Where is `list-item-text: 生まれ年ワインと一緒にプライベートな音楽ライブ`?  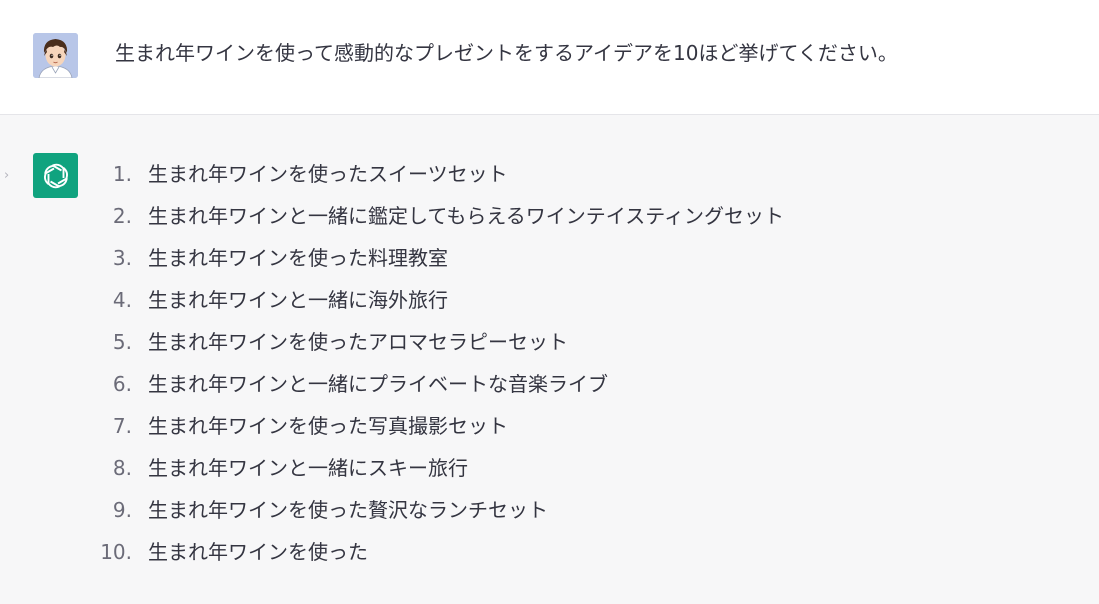 list-item-text: 生まれ年ワインと一緒にプライベートな音楽ライブ is located at coordinates (378, 384).